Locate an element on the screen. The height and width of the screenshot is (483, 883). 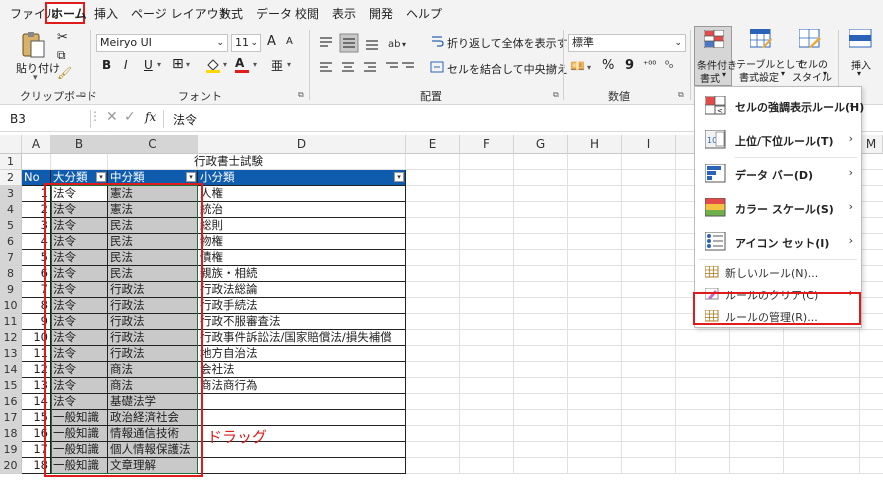
column-header-g: G is located at coordinates (541, 144).